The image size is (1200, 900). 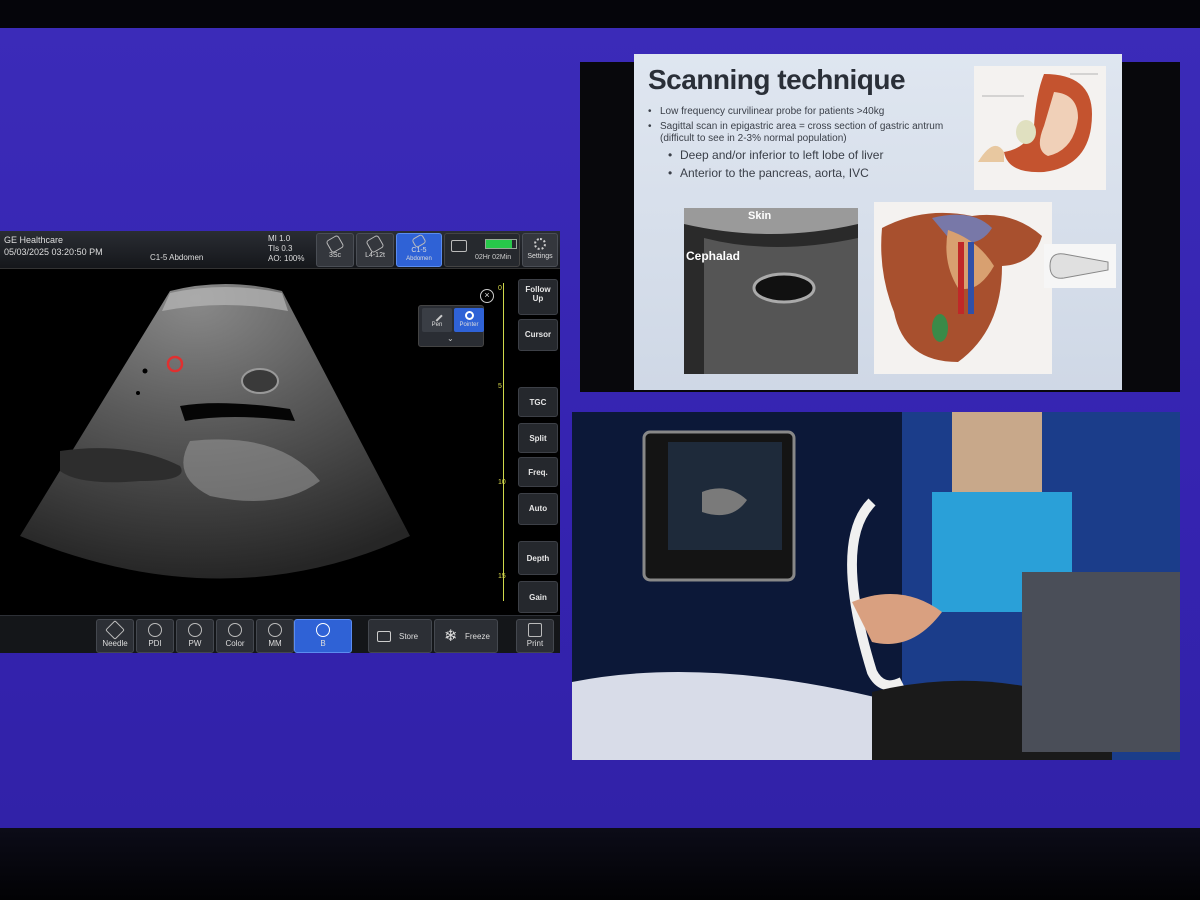 I want to click on mm-mode-button: MM, so click(x=275, y=636).